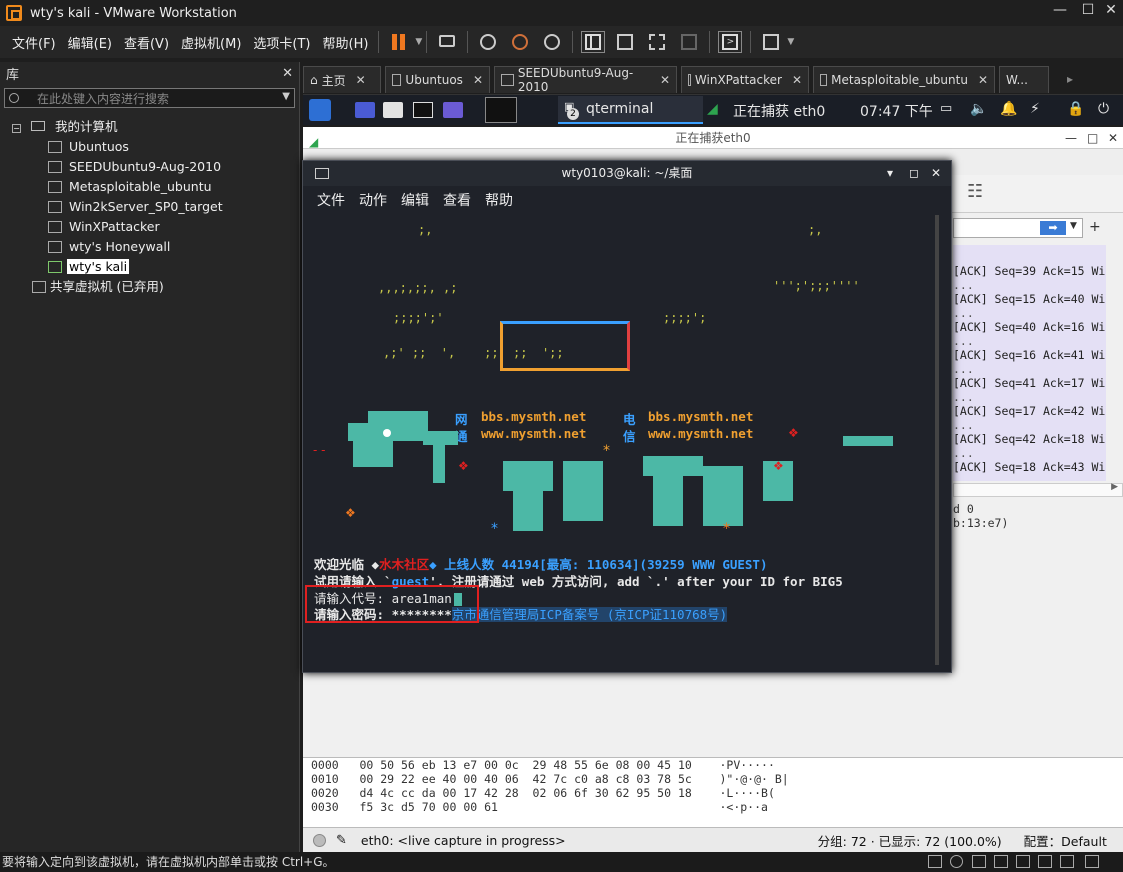  Describe the element at coordinates (946, 108) in the screenshot. I see `display-icon: ▭` at that location.